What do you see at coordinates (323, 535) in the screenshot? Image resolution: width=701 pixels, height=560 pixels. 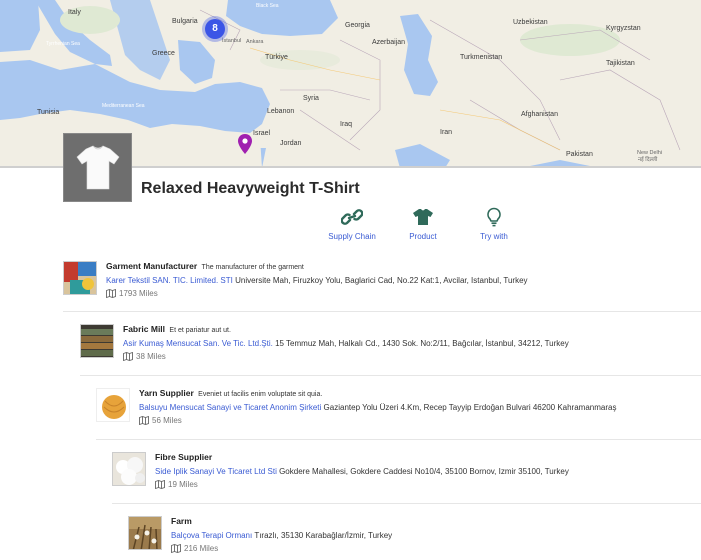 I see `step-address: Tırazlı, 35130 Karabağlar/İzmir, Turkey` at bounding box center [323, 535].